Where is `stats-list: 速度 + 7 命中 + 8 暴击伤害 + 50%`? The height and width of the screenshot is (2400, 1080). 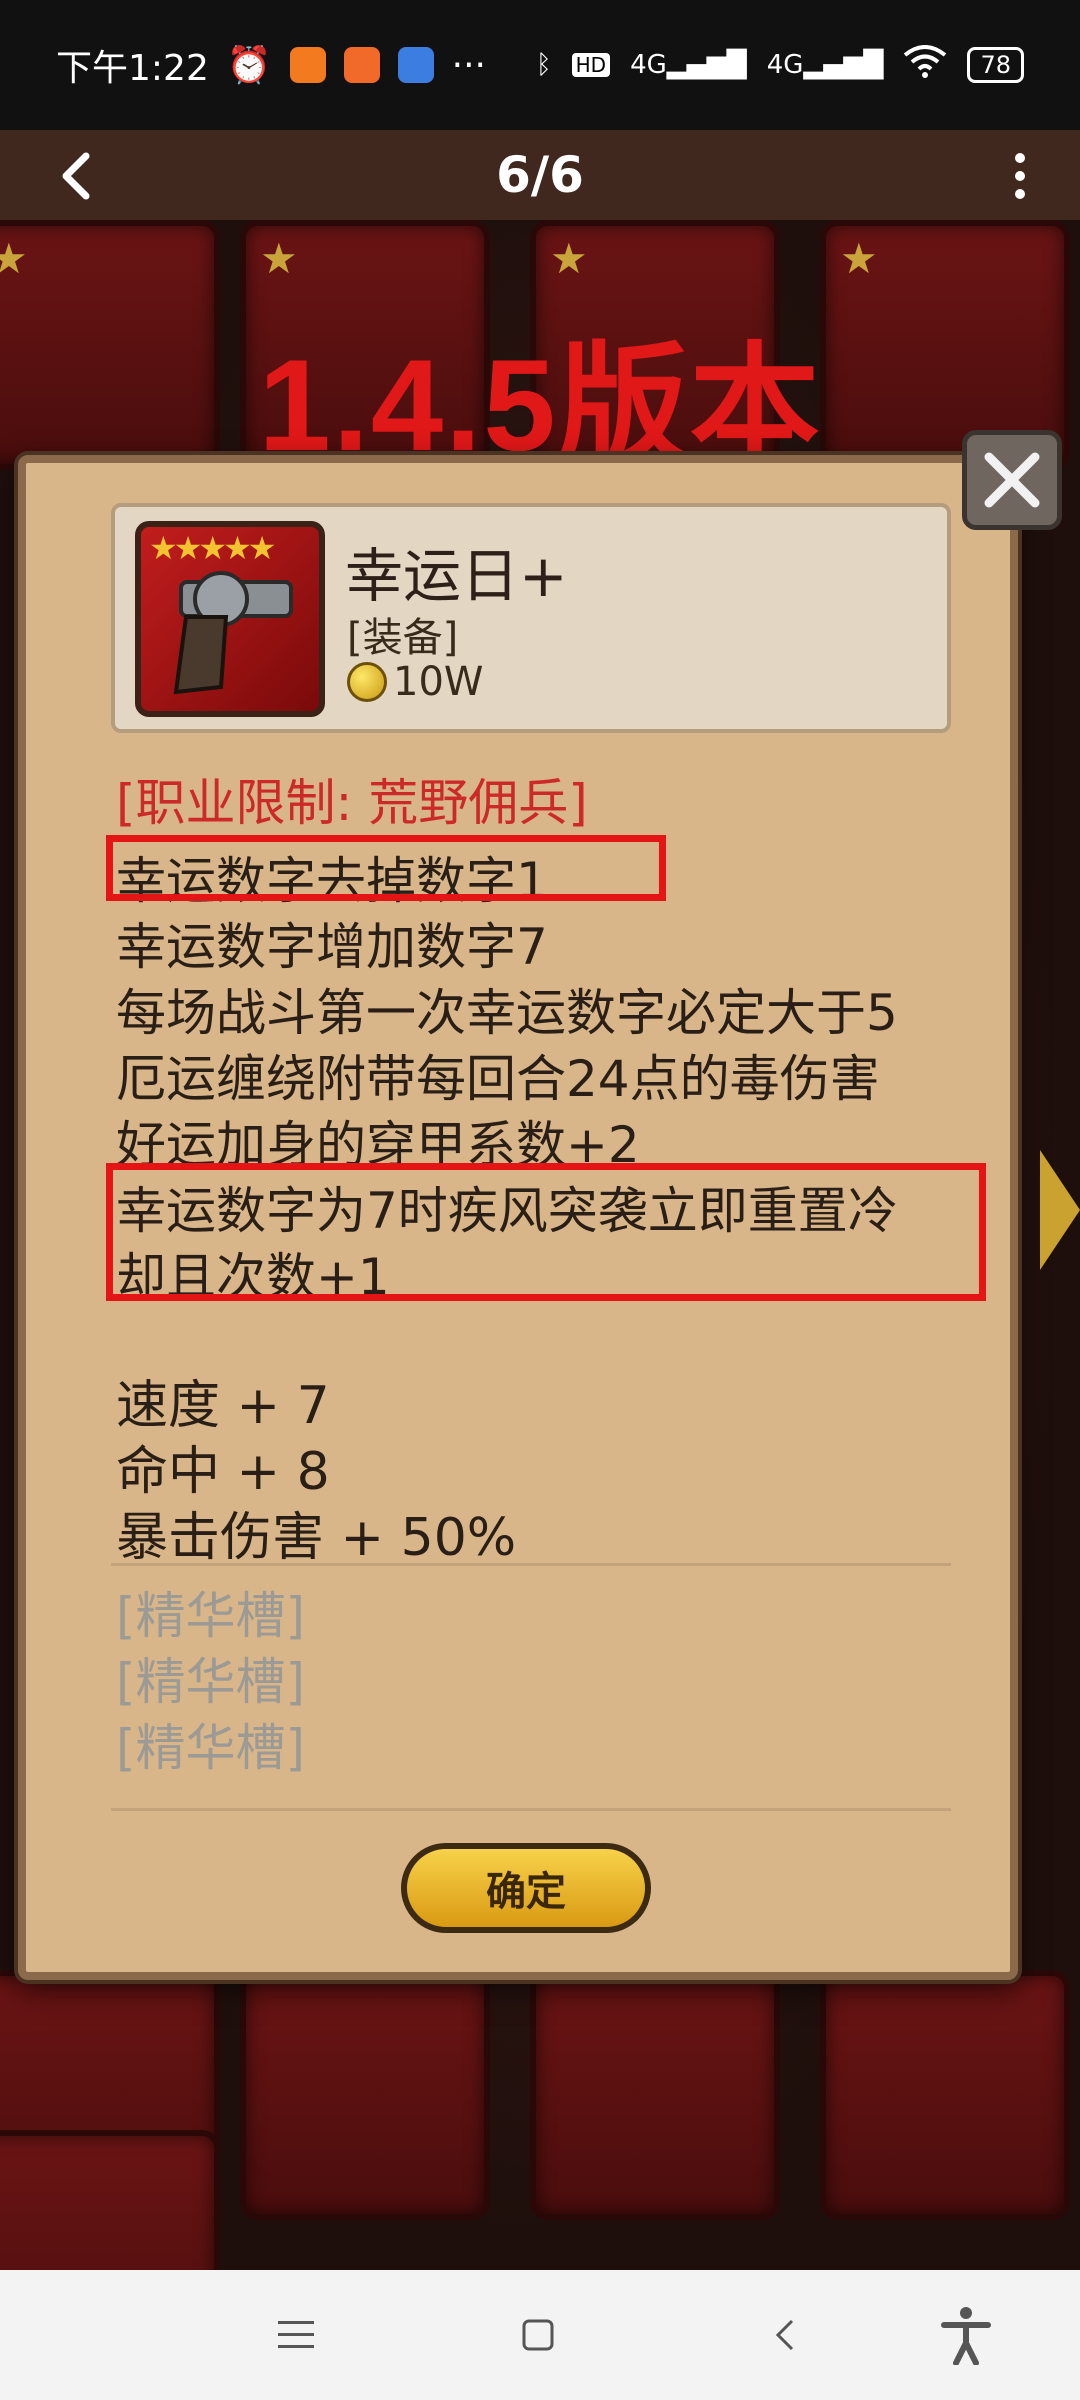
stats-list: 速度 + 7 命中 + 8 暴击伤害 + 50% is located at coordinates (316, 1472).